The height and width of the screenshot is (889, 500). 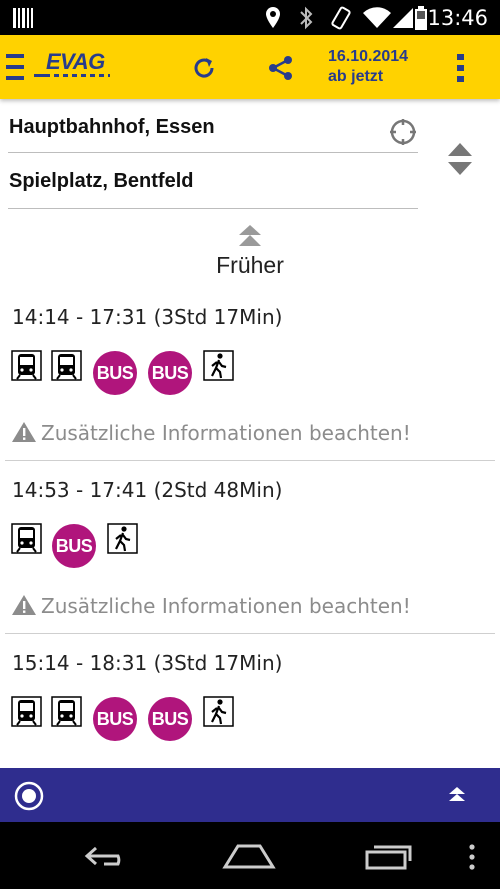 I want to click on locate-icon, so click(x=403, y=132).